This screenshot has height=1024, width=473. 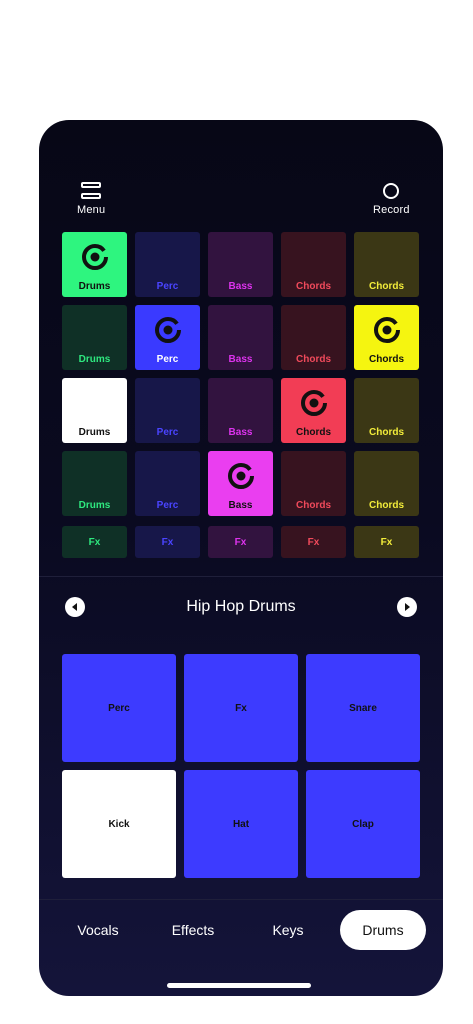 I want to click on menu-button: Menu, so click(x=91, y=199).